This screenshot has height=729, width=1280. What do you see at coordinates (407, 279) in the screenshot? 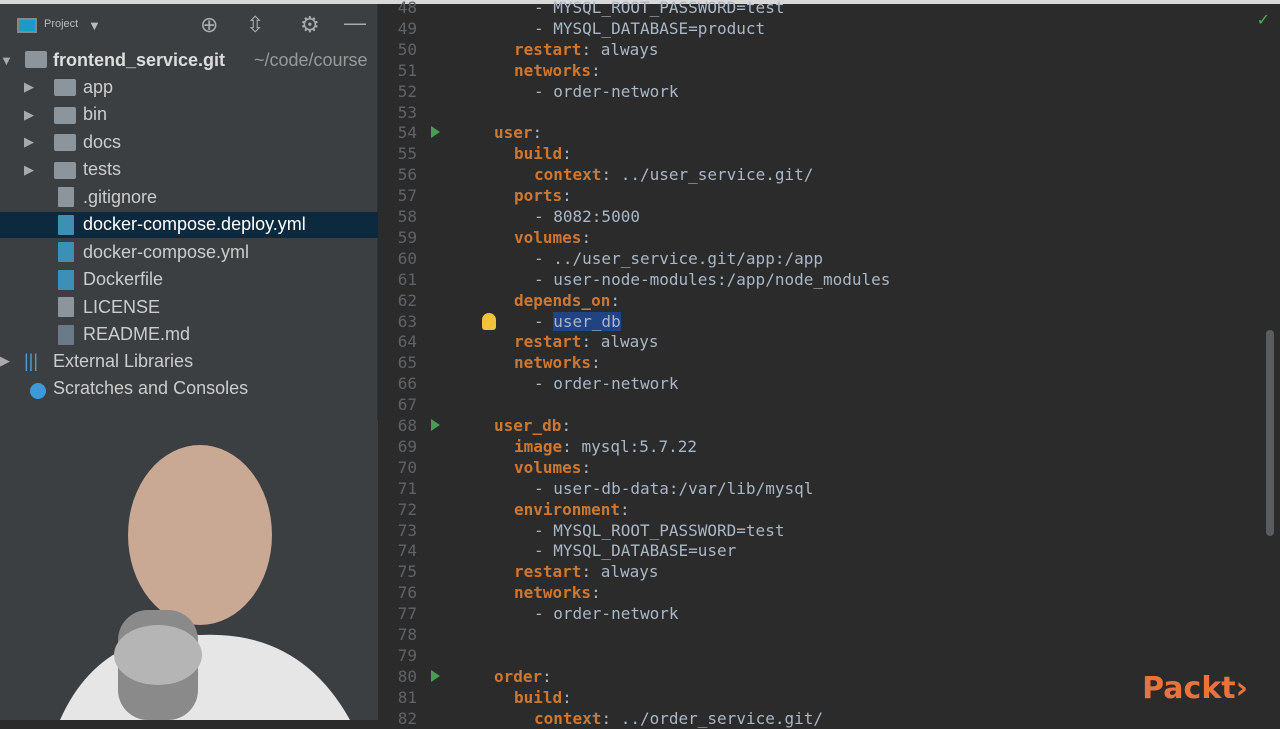
I see `line-number: 61` at bounding box center [407, 279].